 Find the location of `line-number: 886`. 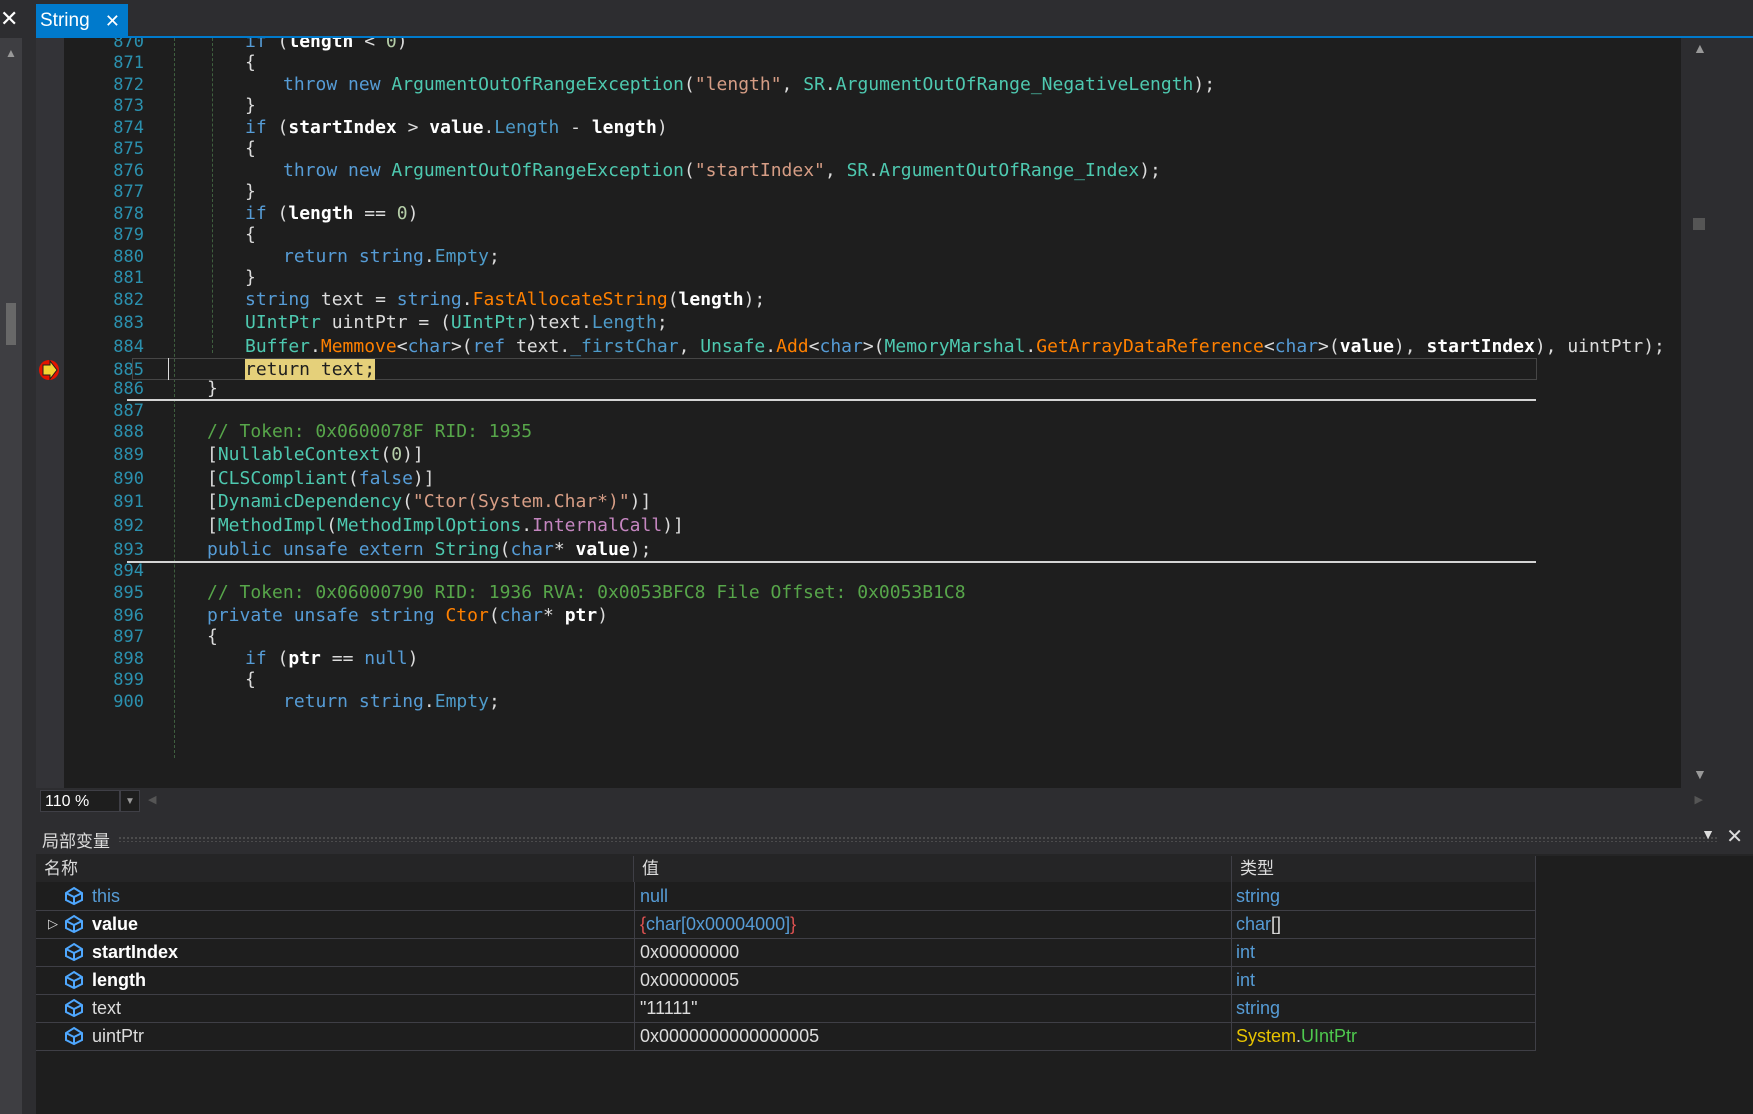

line-number: 886 is located at coordinates (128, 389).